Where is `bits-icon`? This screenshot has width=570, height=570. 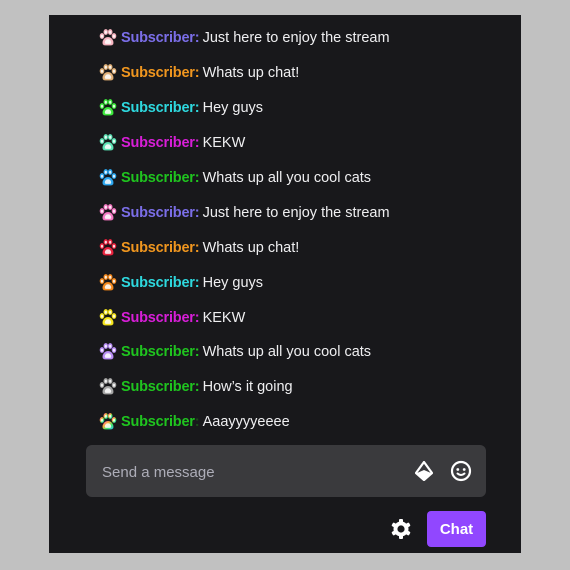 bits-icon is located at coordinates (424, 471).